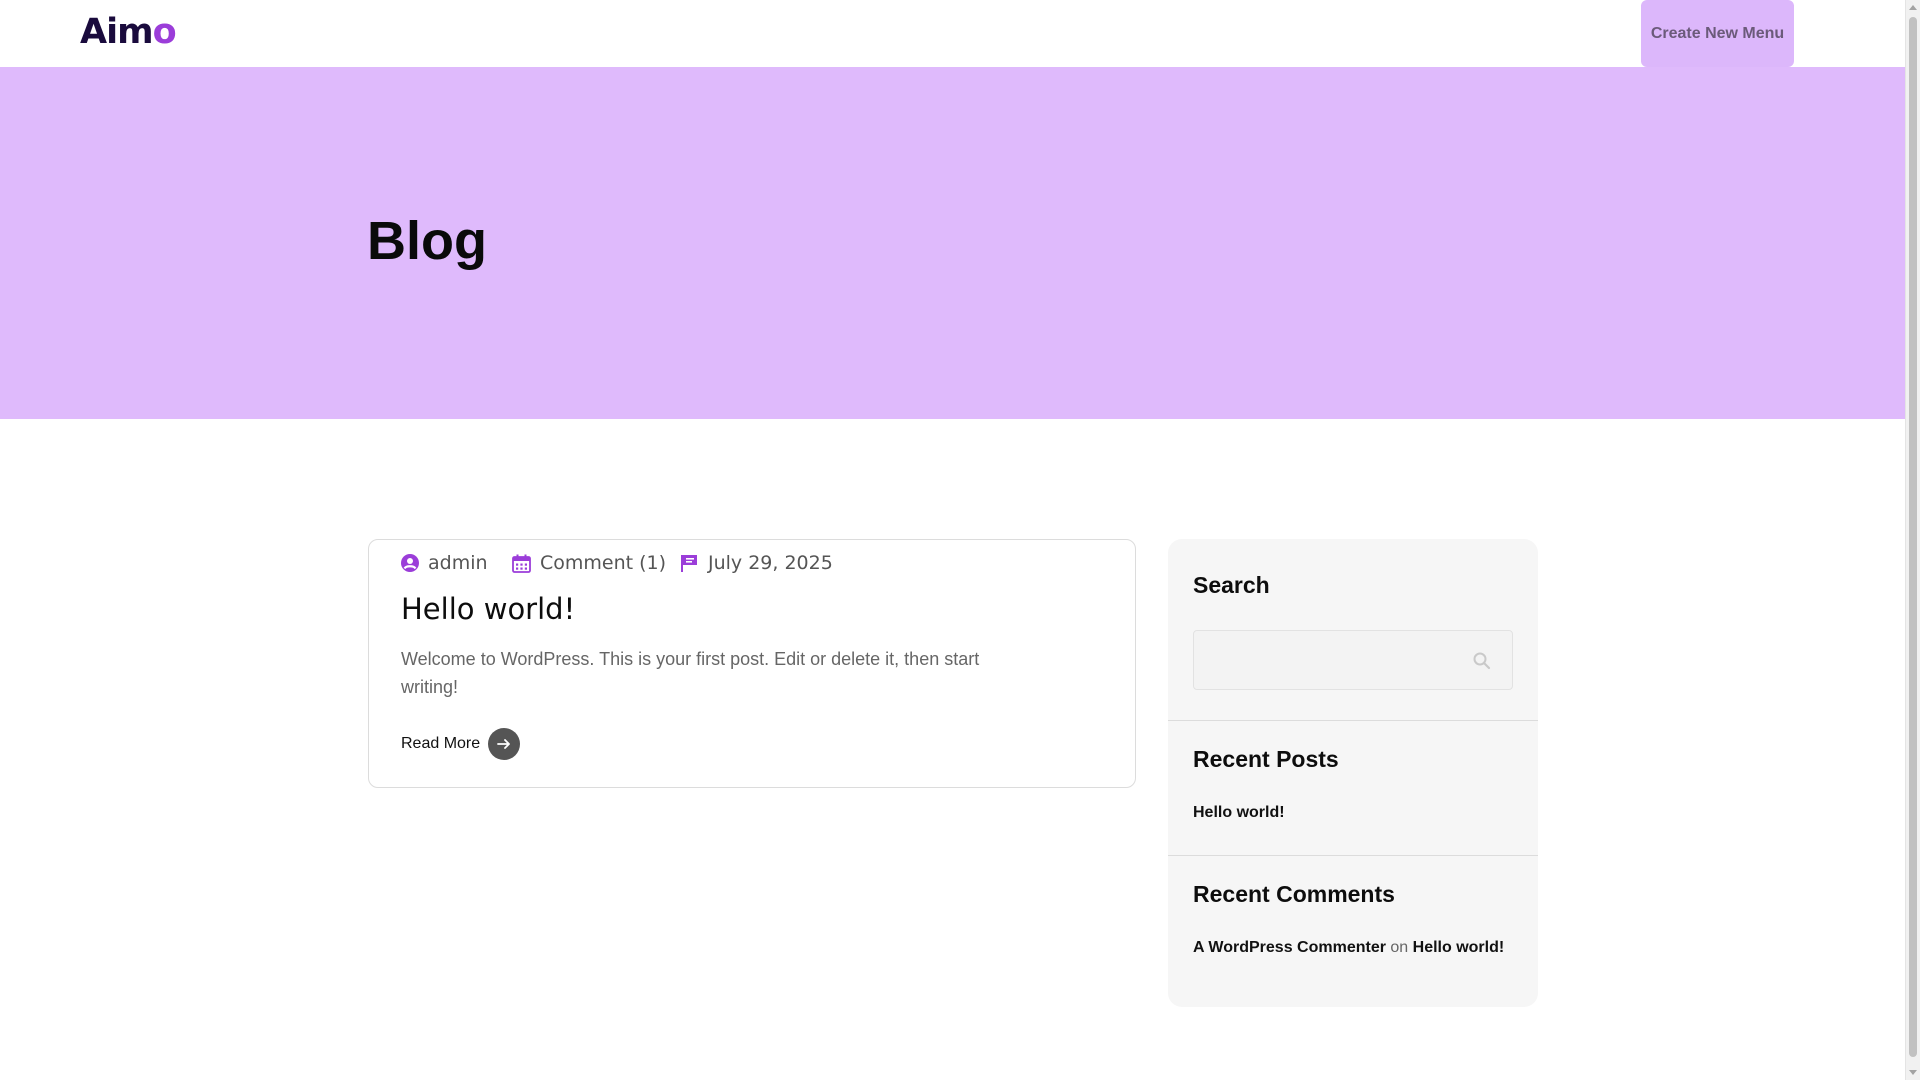 This screenshot has width=1920, height=1080. What do you see at coordinates (603, 563) in the screenshot?
I see `post-comment-count: Comment (1)` at bounding box center [603, 563].